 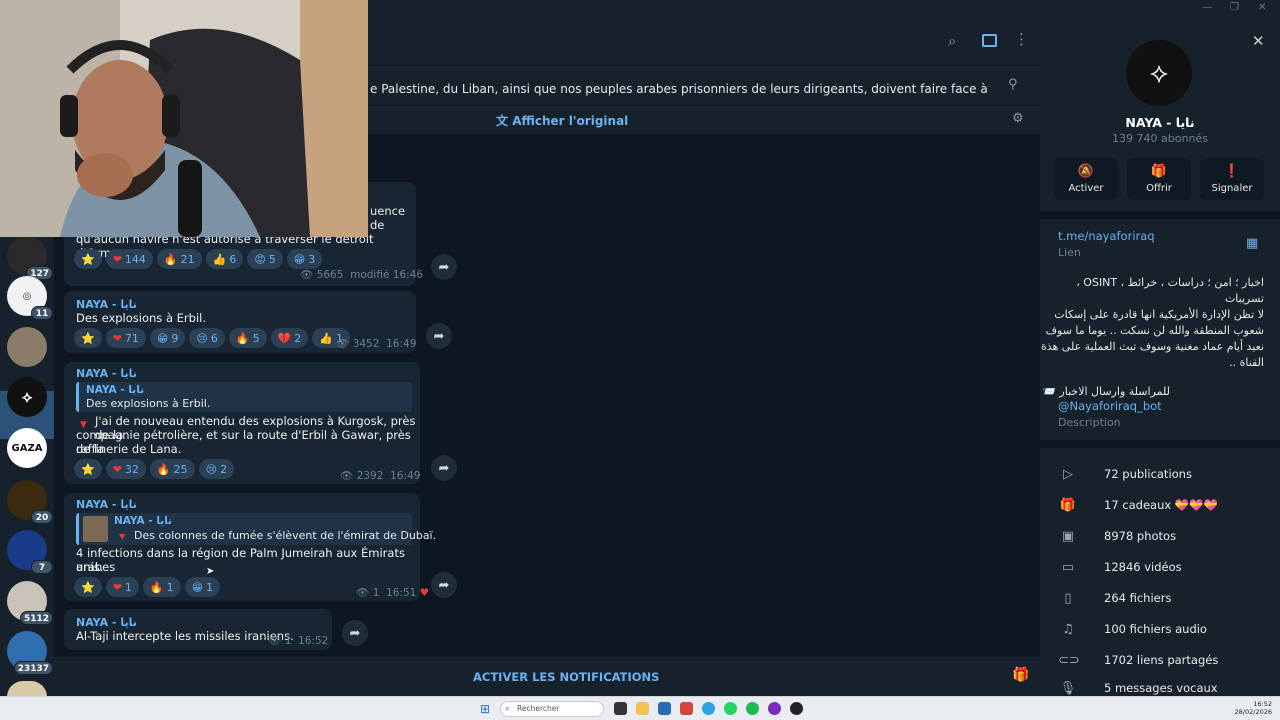 I want to click on show-original-label: Afficher l'original, so click(x=570, y=121).